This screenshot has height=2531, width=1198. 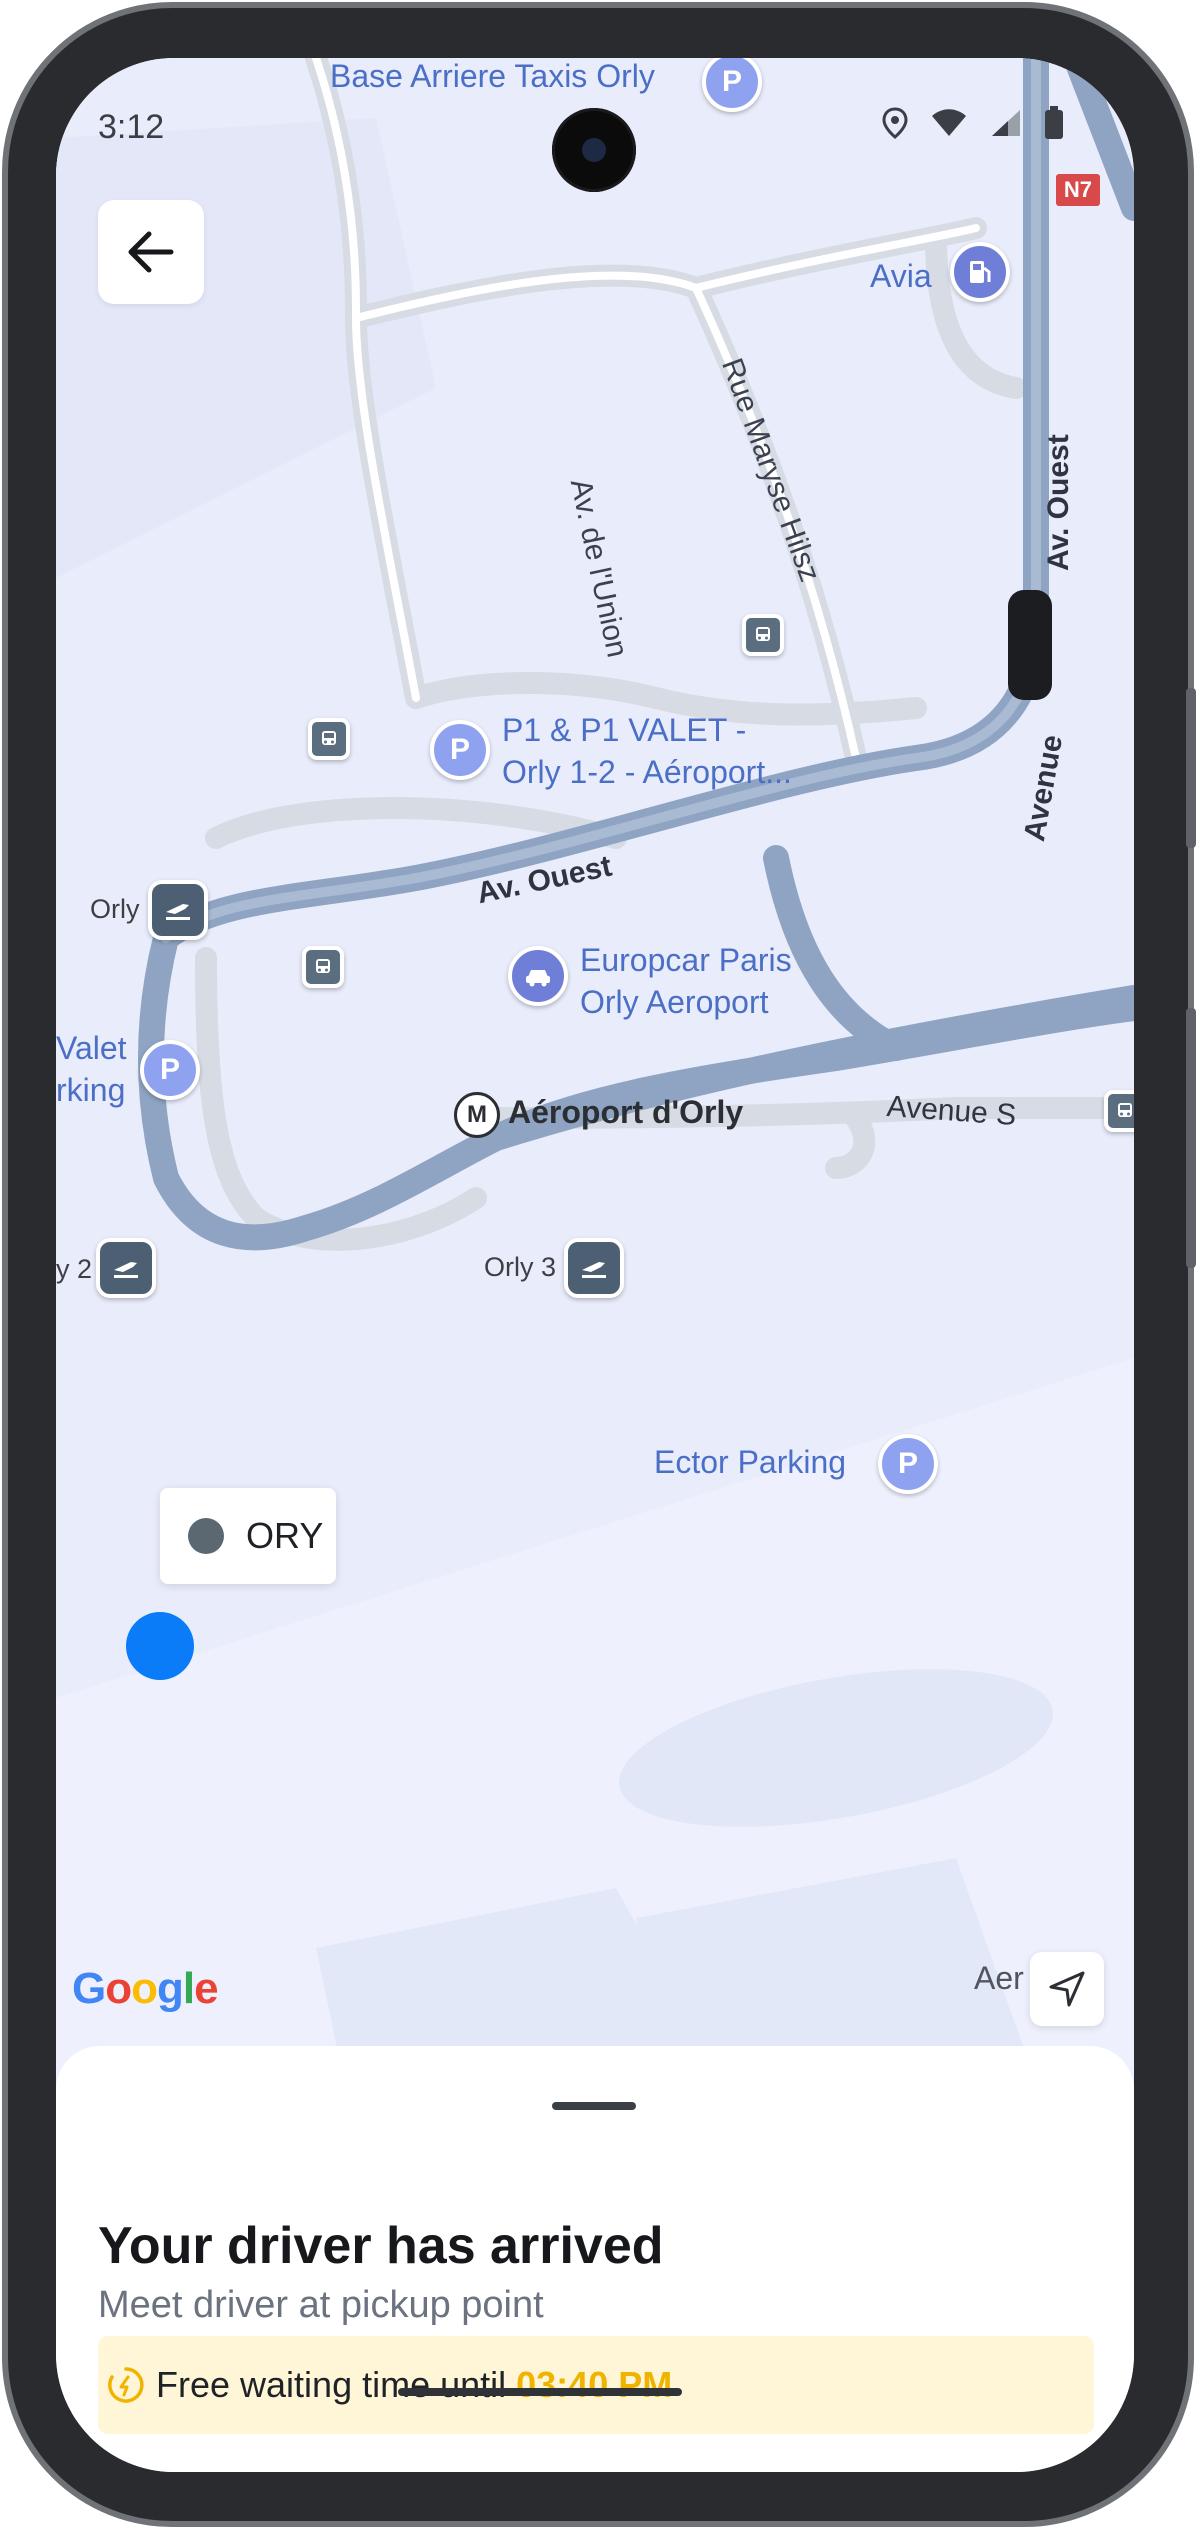 I want to click on parking-pin-valet: P, so click(x=170, y=1070).